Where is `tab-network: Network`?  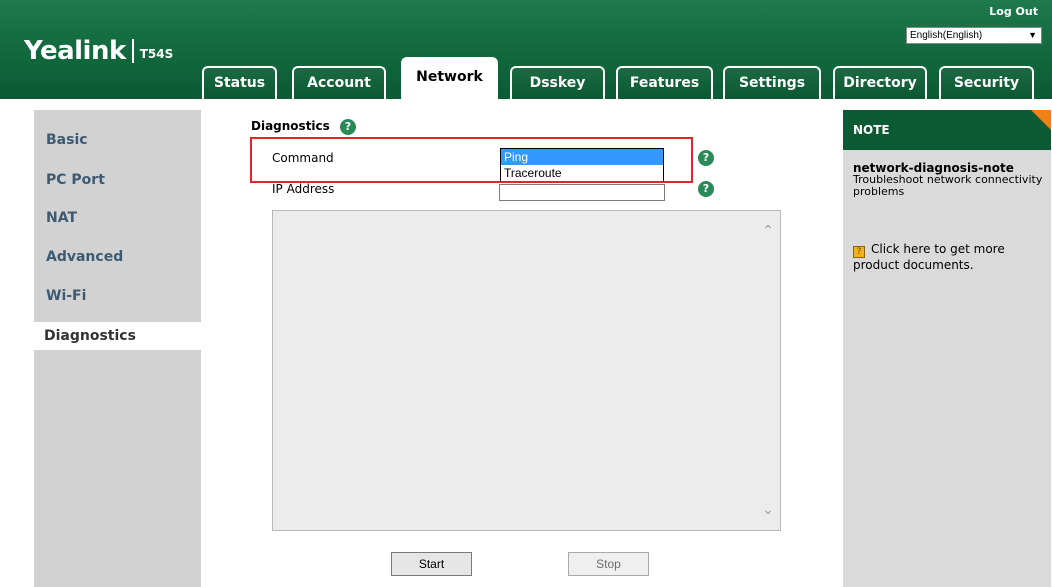
tab-network: Network is located at coordinates (449, 78).